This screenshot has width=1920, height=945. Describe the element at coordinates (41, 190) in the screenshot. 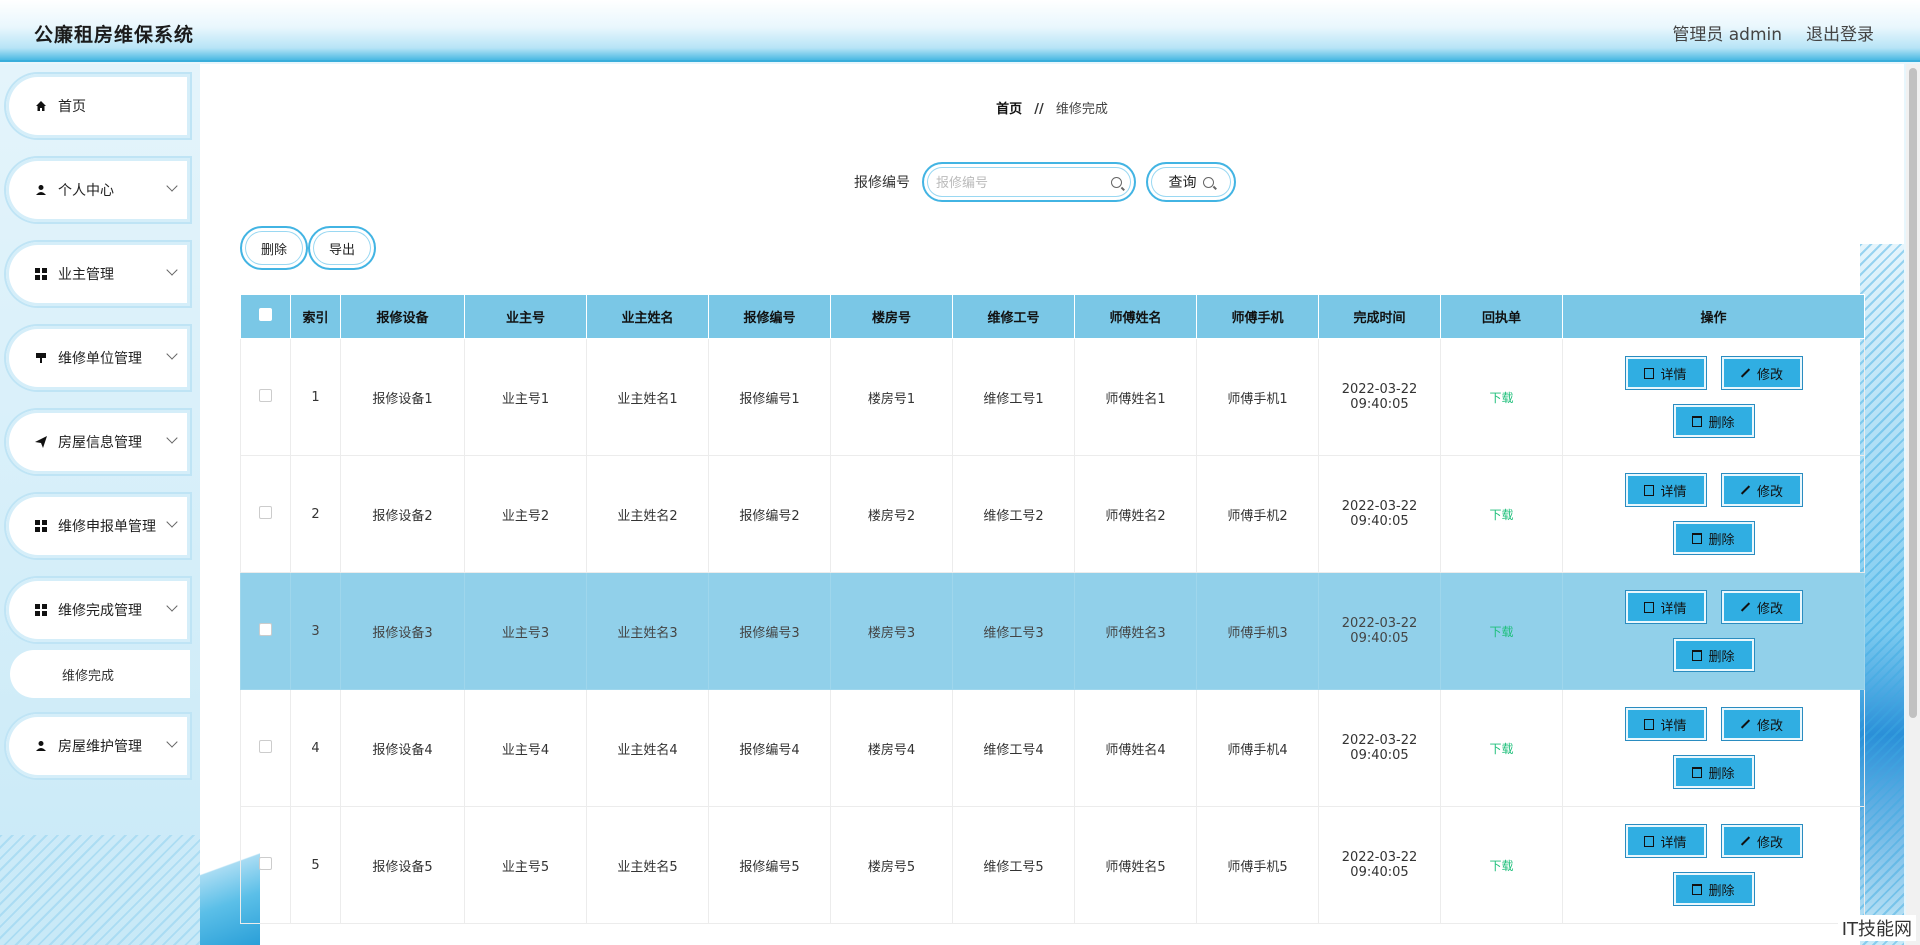

I see `user-icon` at that location.